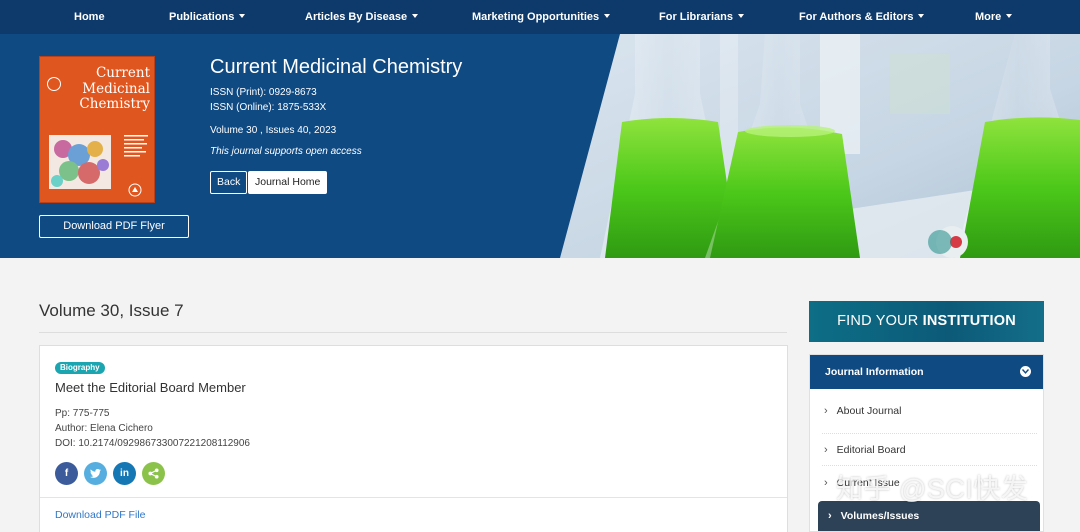 The width and height of the screenshot is (1080, 532). Describe the element at coordinates (111, 310) in the screenshot. I see `issue-heading: Volume 30, Issue 7` at that location.